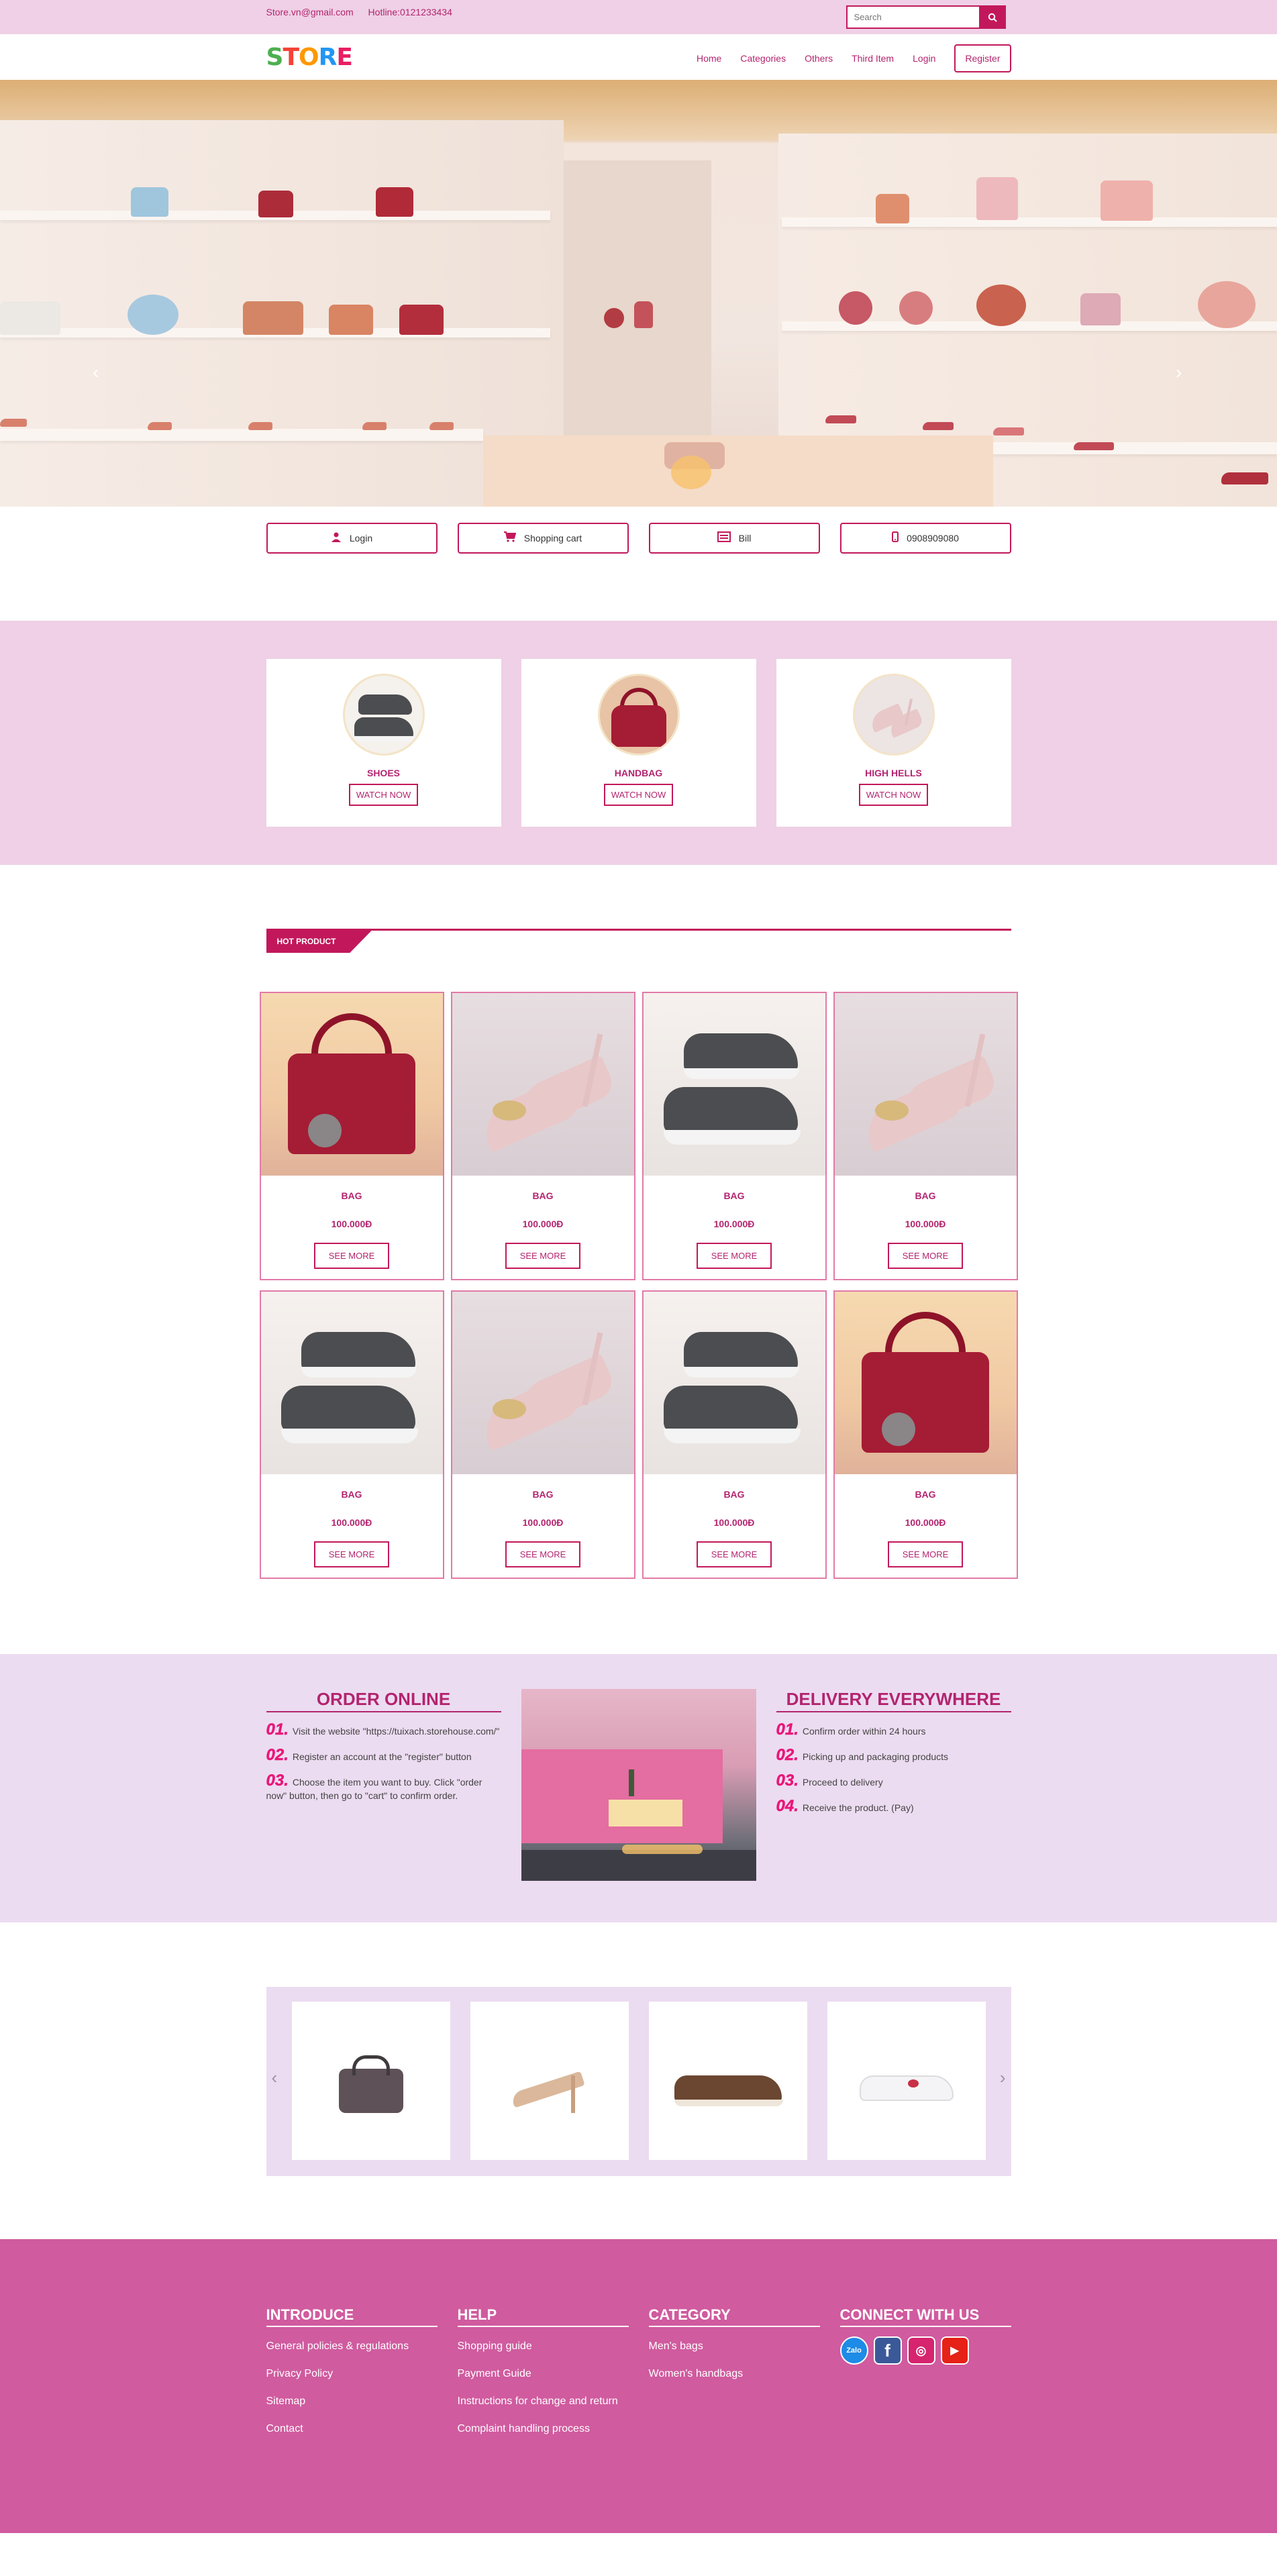 This screenshot has width=1277, height=2576. I want to click on footer-link: Complaint handling process, so click(543, 2429).